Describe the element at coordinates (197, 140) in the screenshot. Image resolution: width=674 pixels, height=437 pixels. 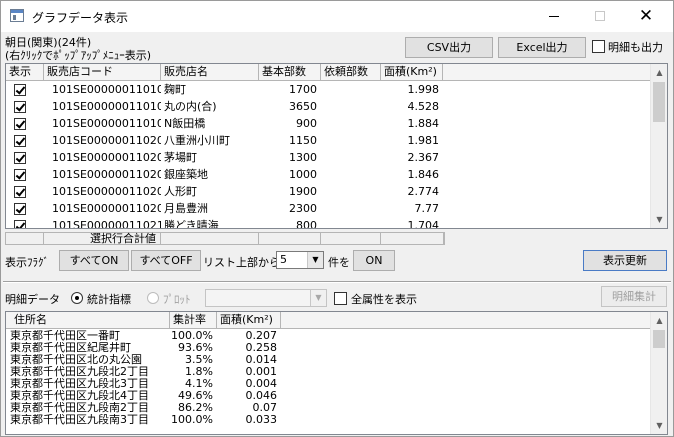
I see `store-name: 八重洲小川町` at that location.